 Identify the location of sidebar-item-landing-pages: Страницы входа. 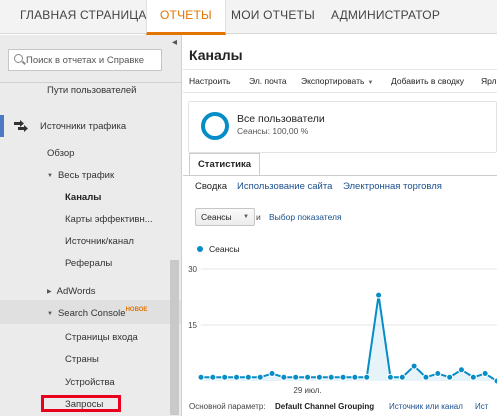
(101, 337).